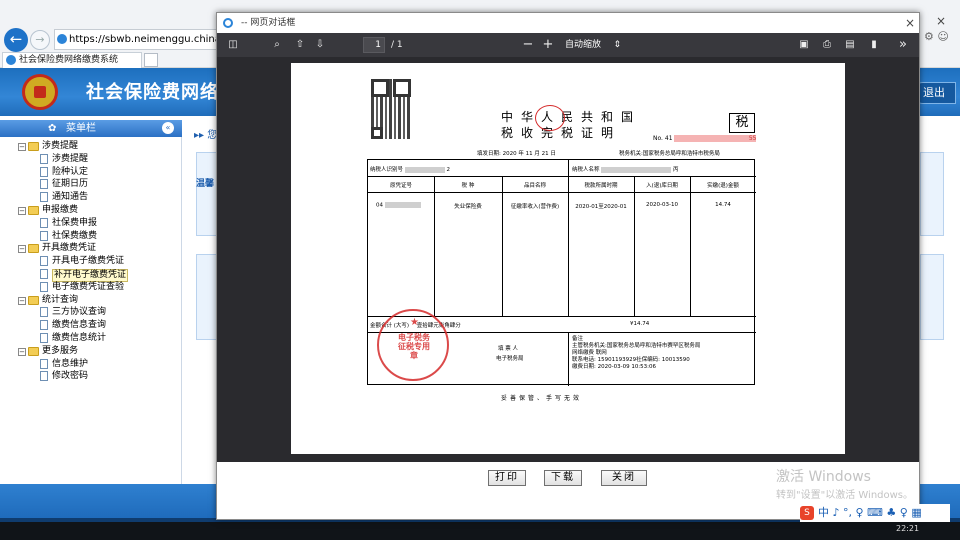  I want to click on tree-item: 三方协议查询, so click(91, 312).